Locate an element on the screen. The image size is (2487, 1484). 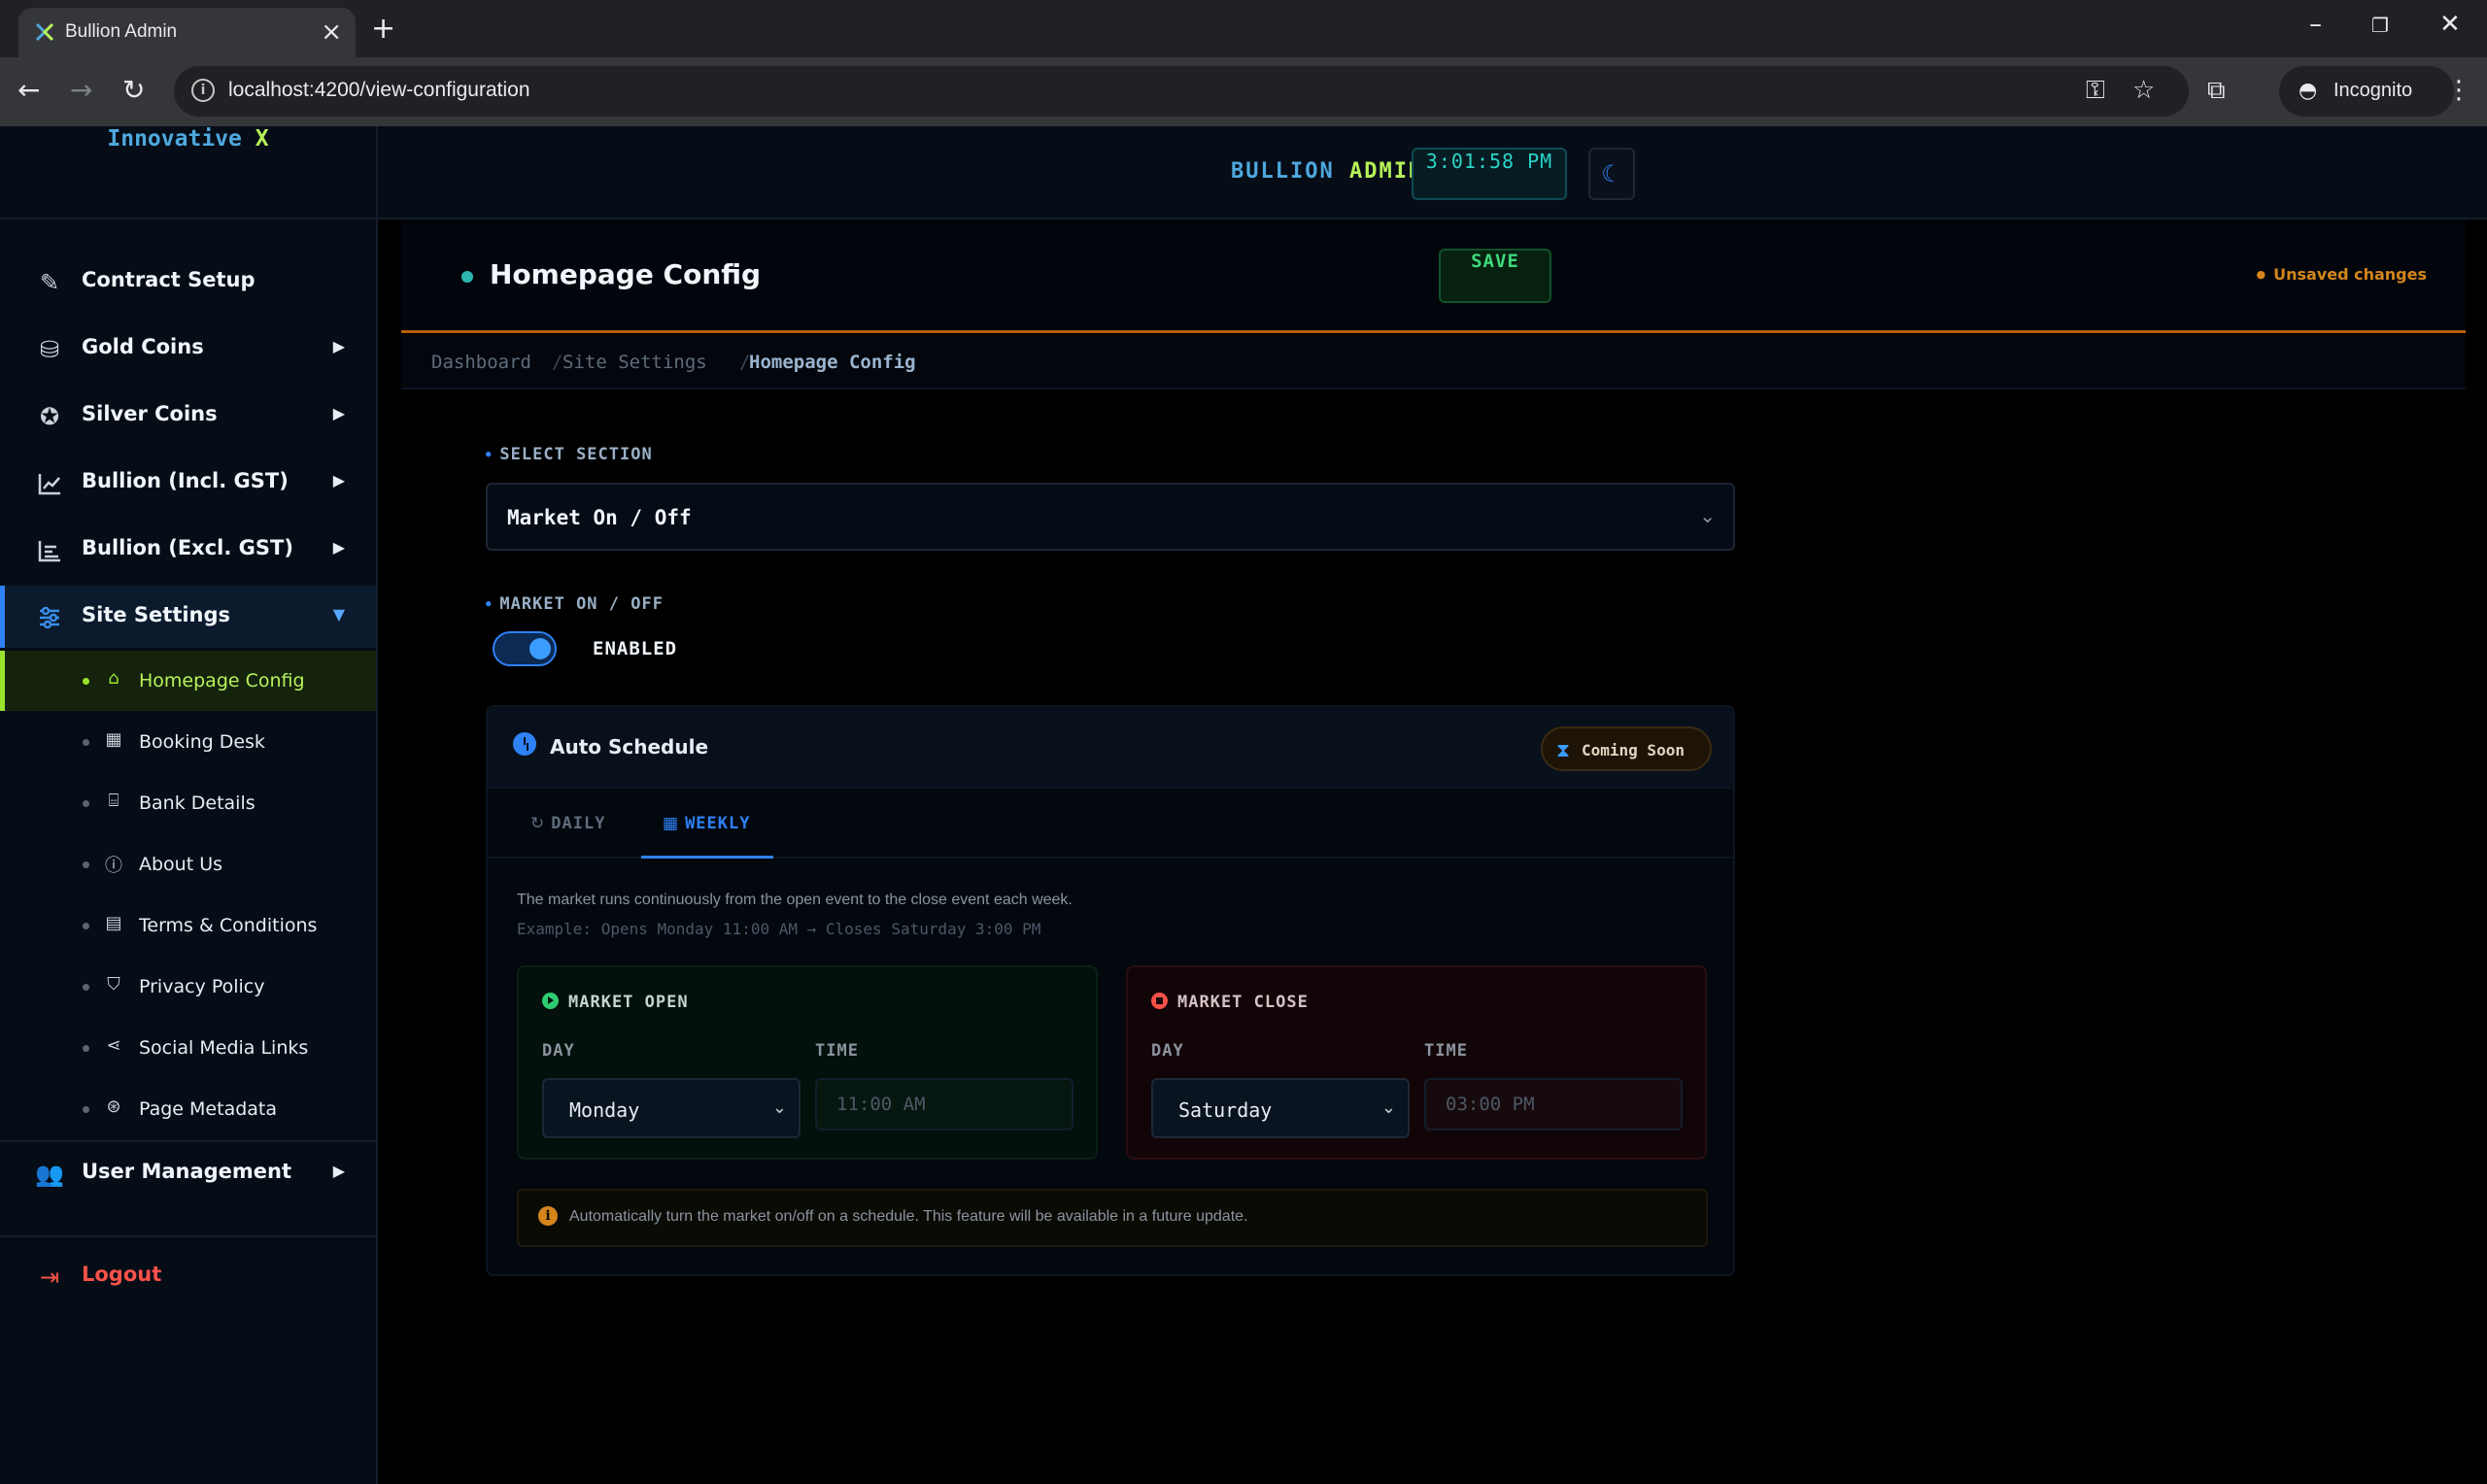
incognito-icon: ◓ is located at coordinates (2308, 91).